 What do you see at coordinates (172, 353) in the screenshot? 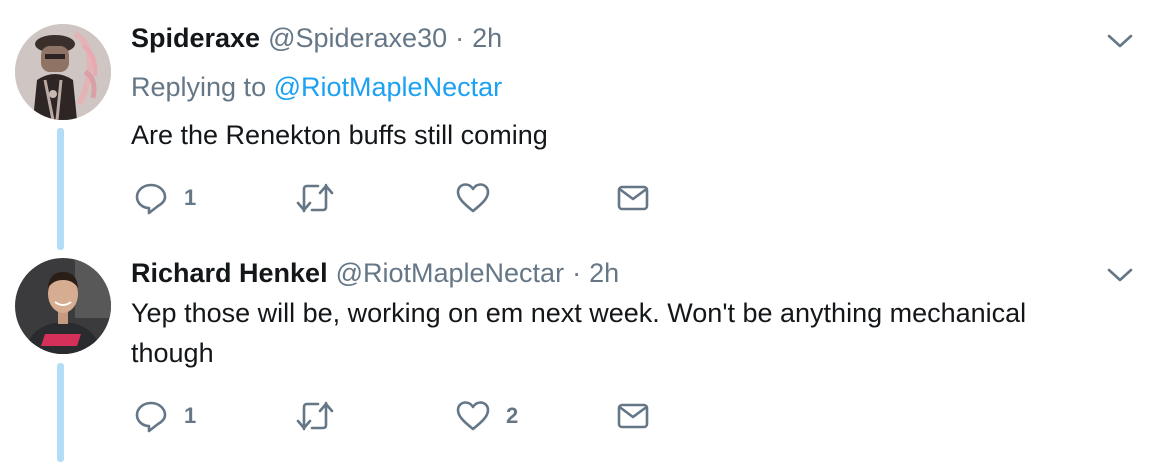
I see `tweet-text-line-2: though` at bounding box center [172, 353].